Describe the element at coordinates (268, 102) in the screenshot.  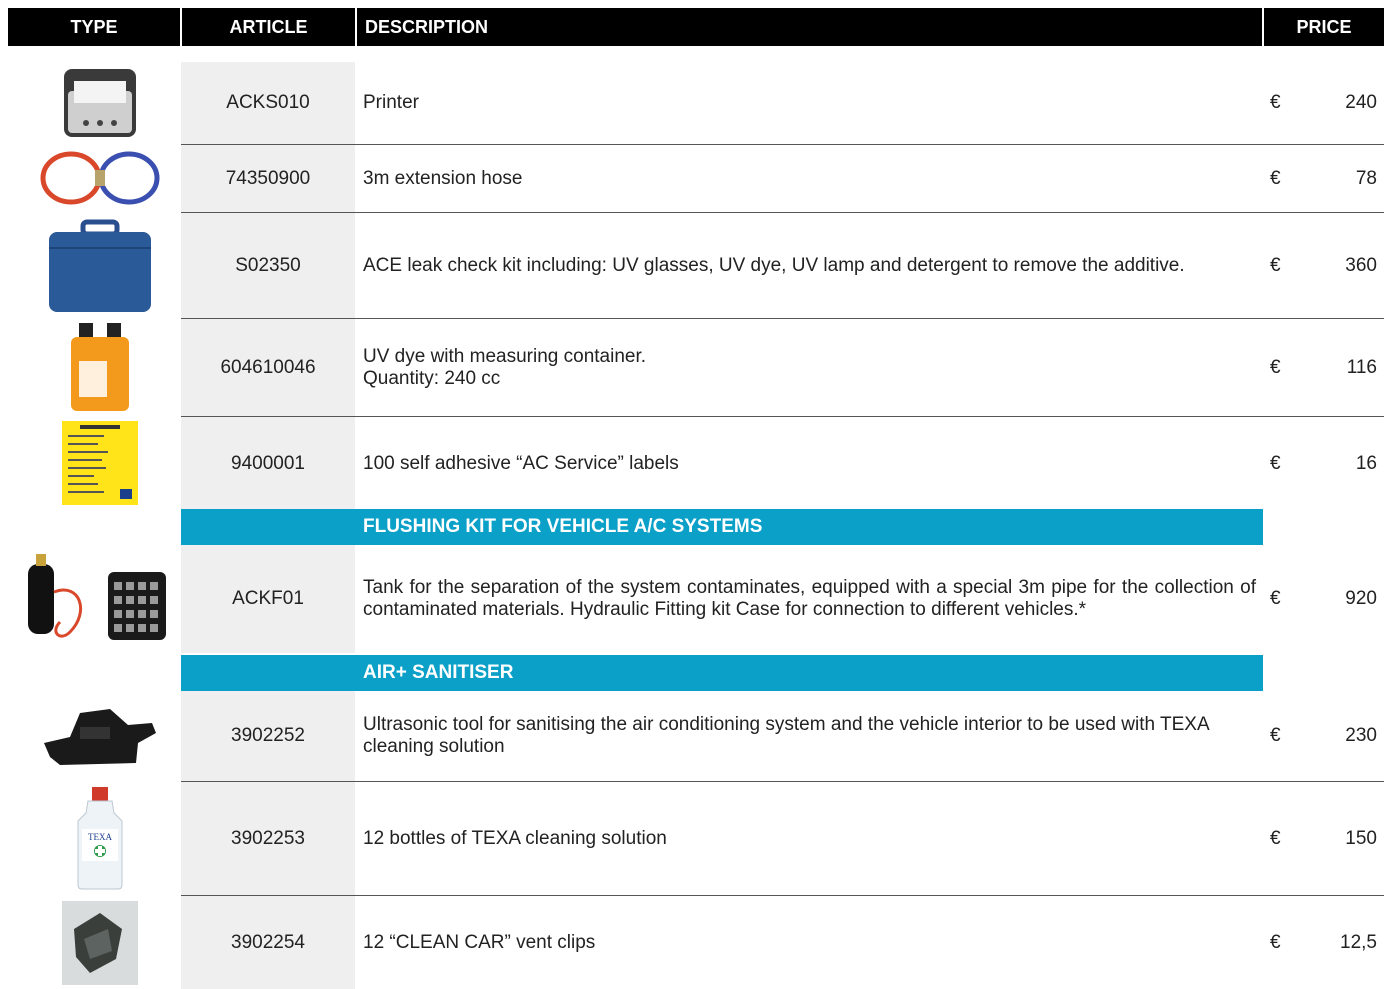
I see `article-cell: ACKS010` at that location.